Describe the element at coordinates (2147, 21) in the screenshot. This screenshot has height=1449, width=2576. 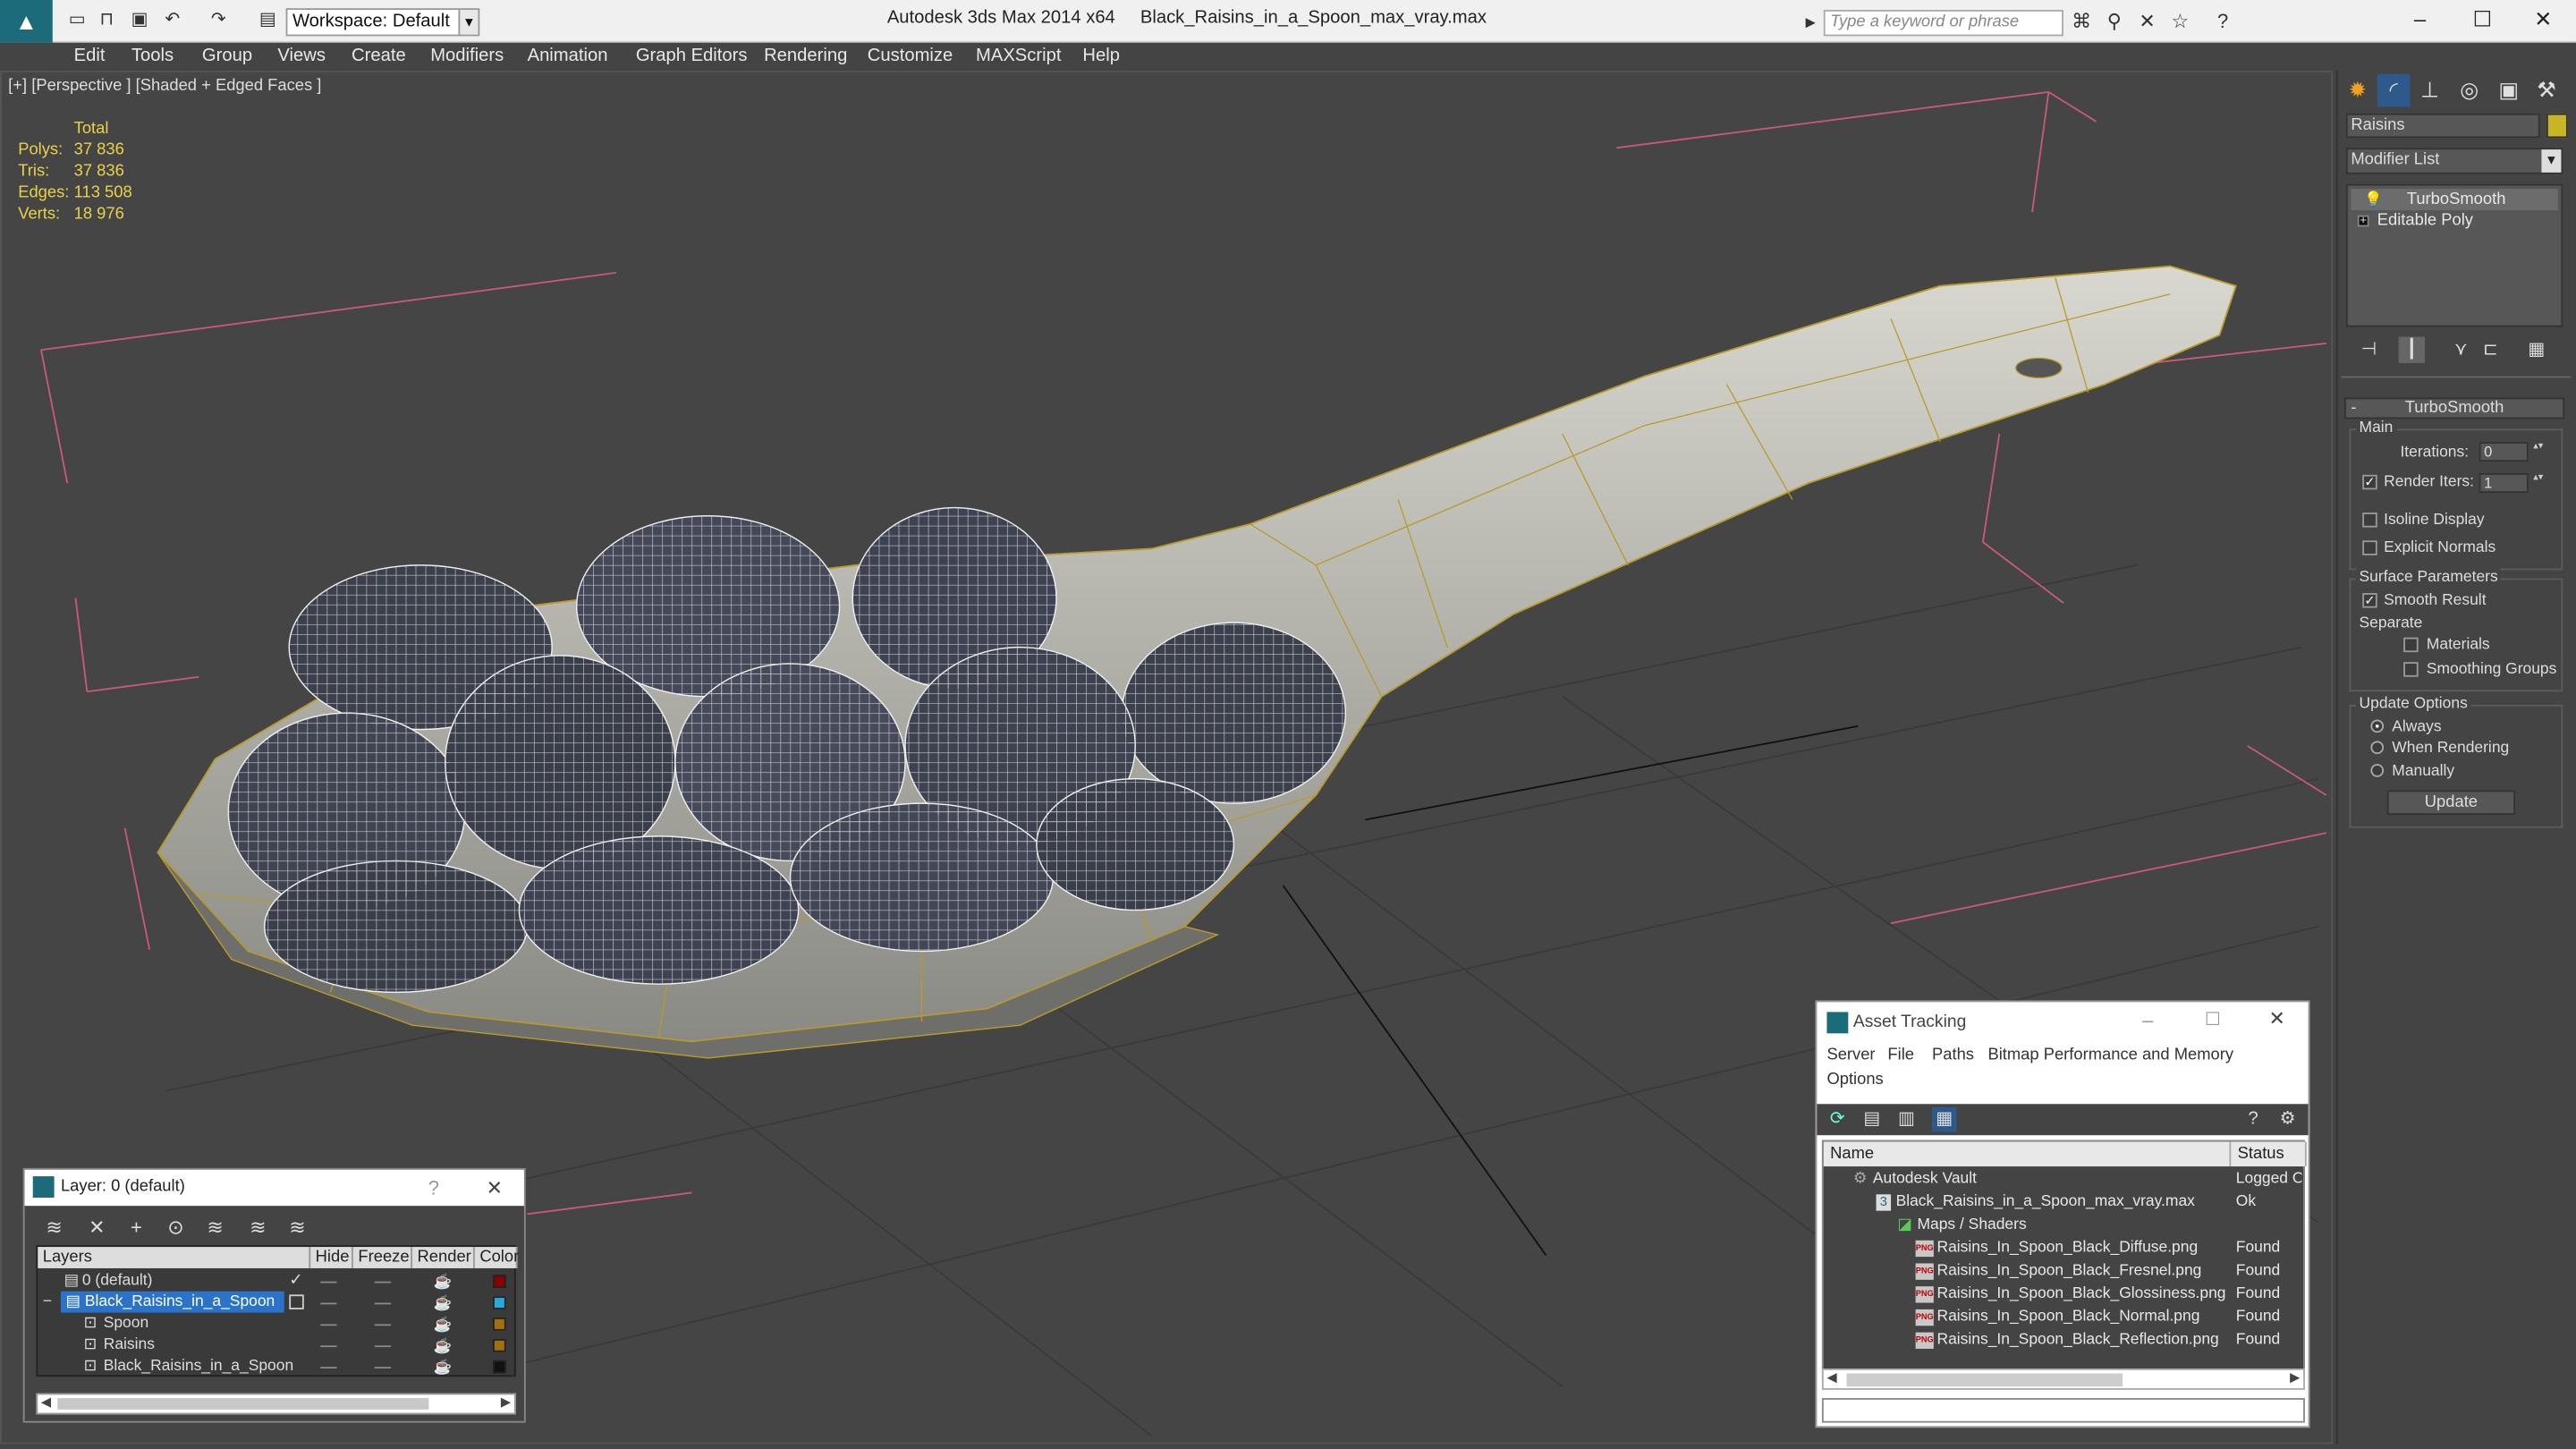
I see `communication-icon: ✕` at that location.